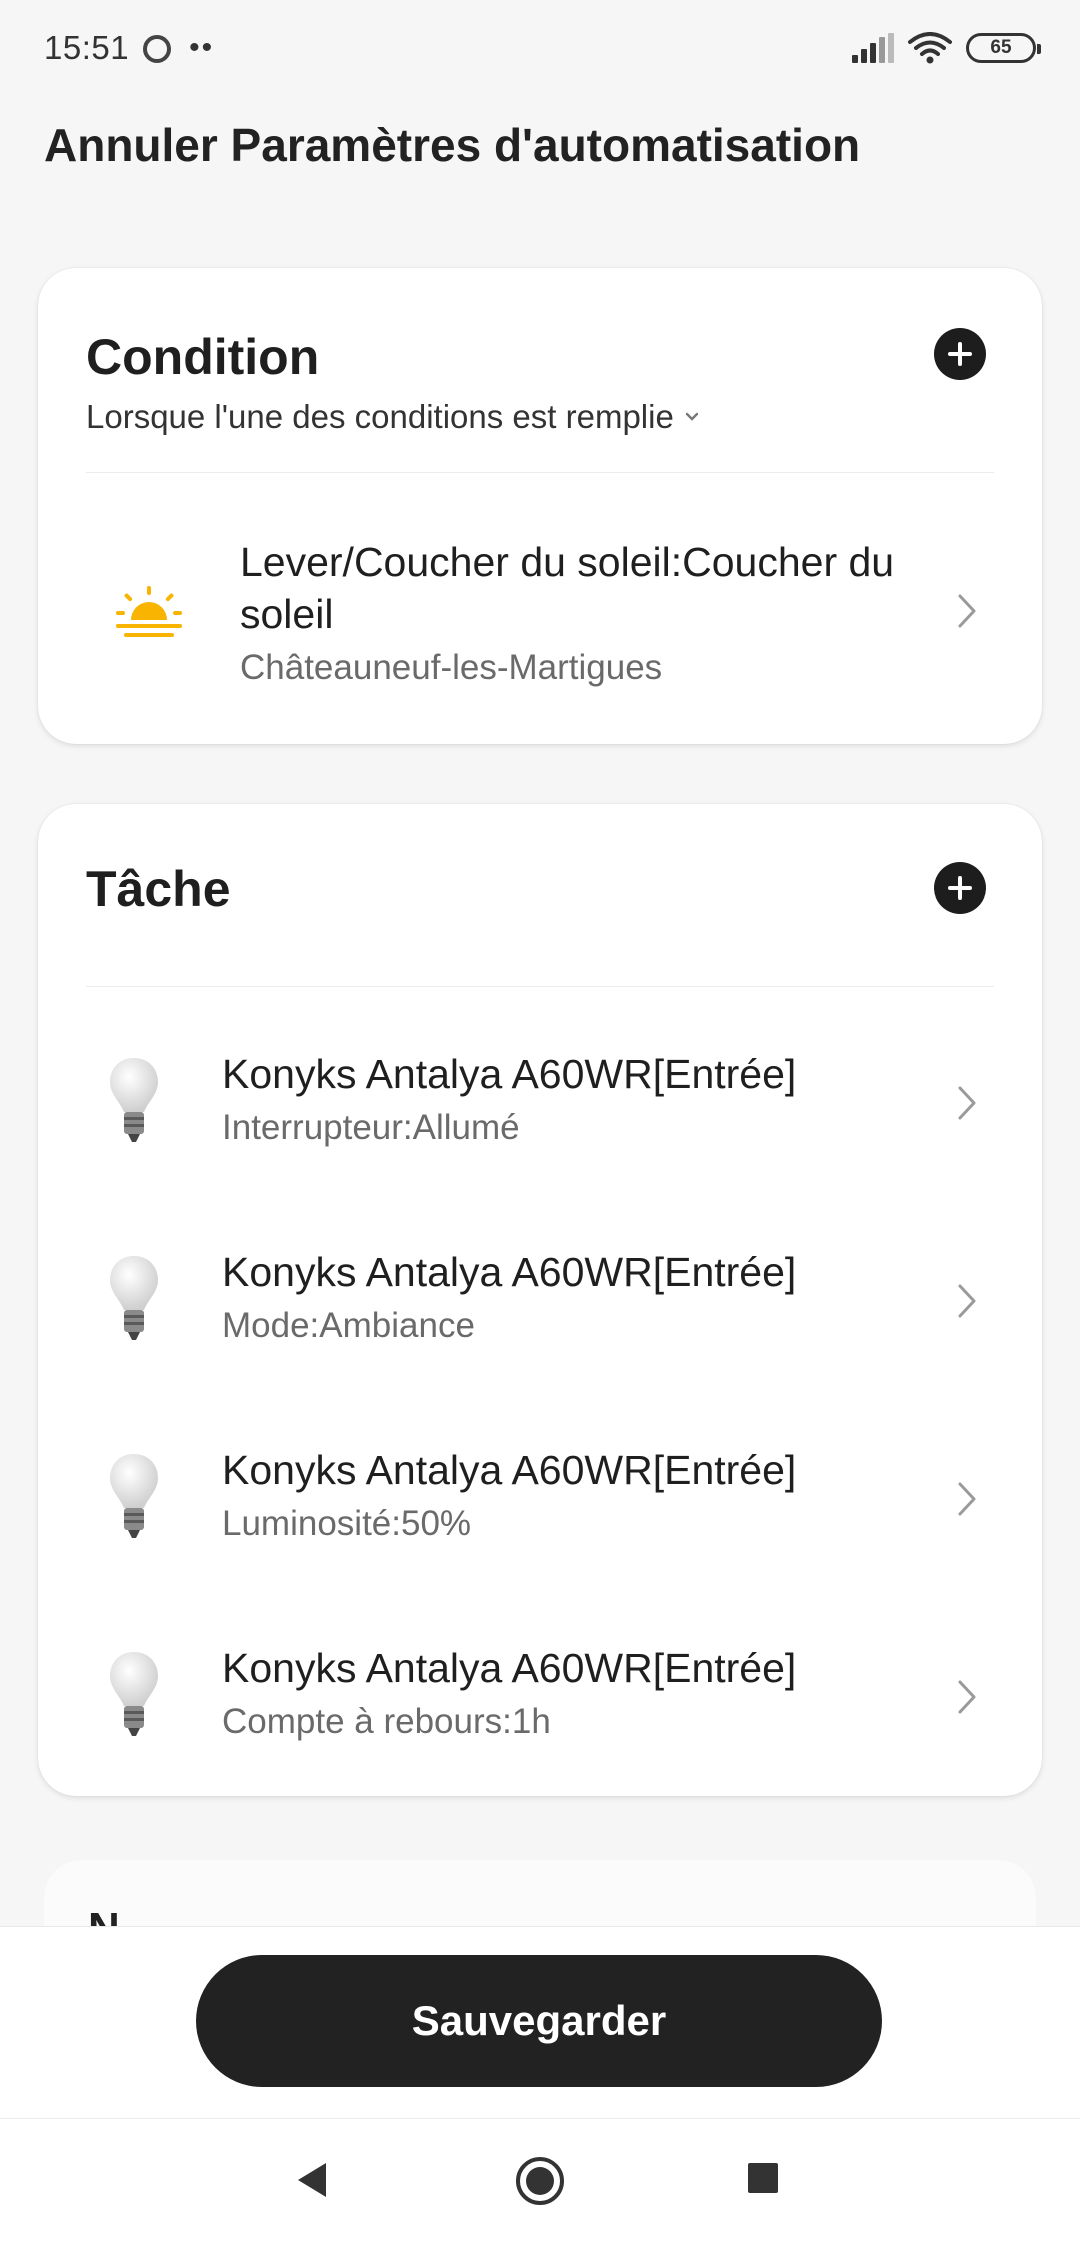 Image resolution: width=1080 pixels, height=2246 pixels. I want to click on signal-icon, so click(873, 48).